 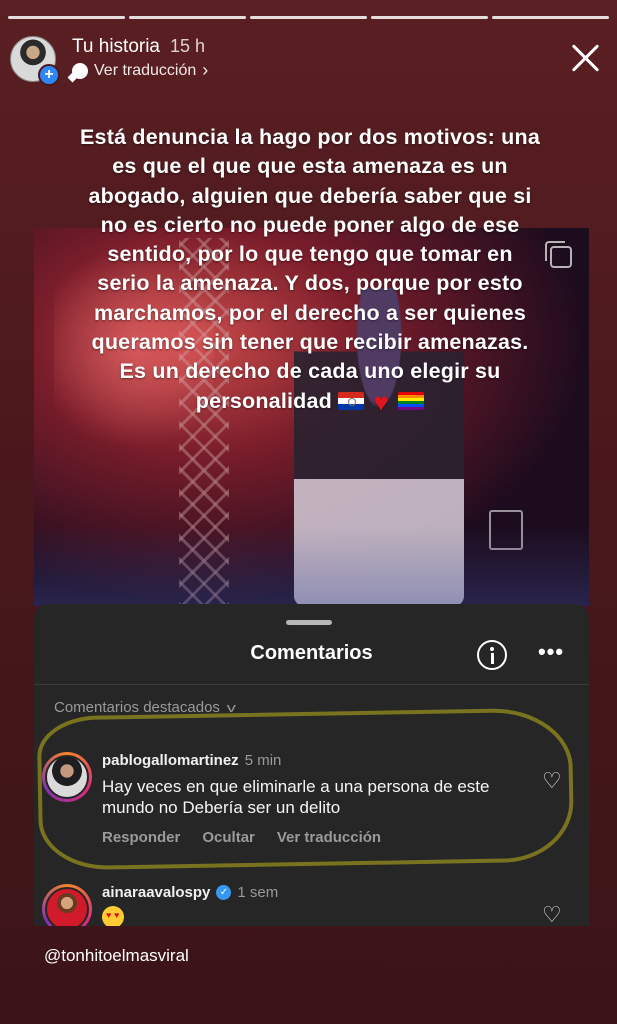 I want to click on commenter-username: ainaraavalospy, so click(x=156, y=892).